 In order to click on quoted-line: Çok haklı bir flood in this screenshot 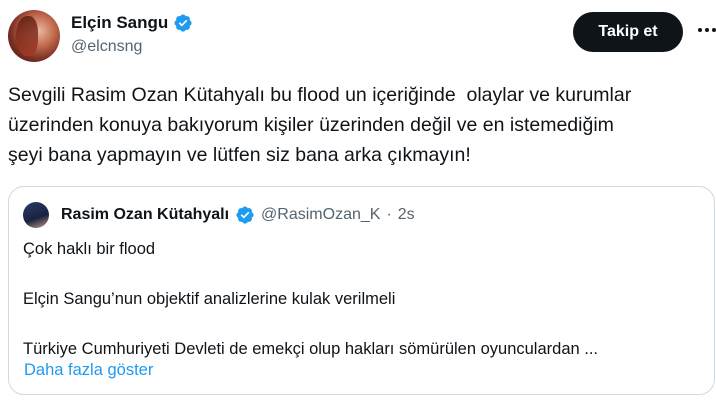, I will do `click(89, 249)`.